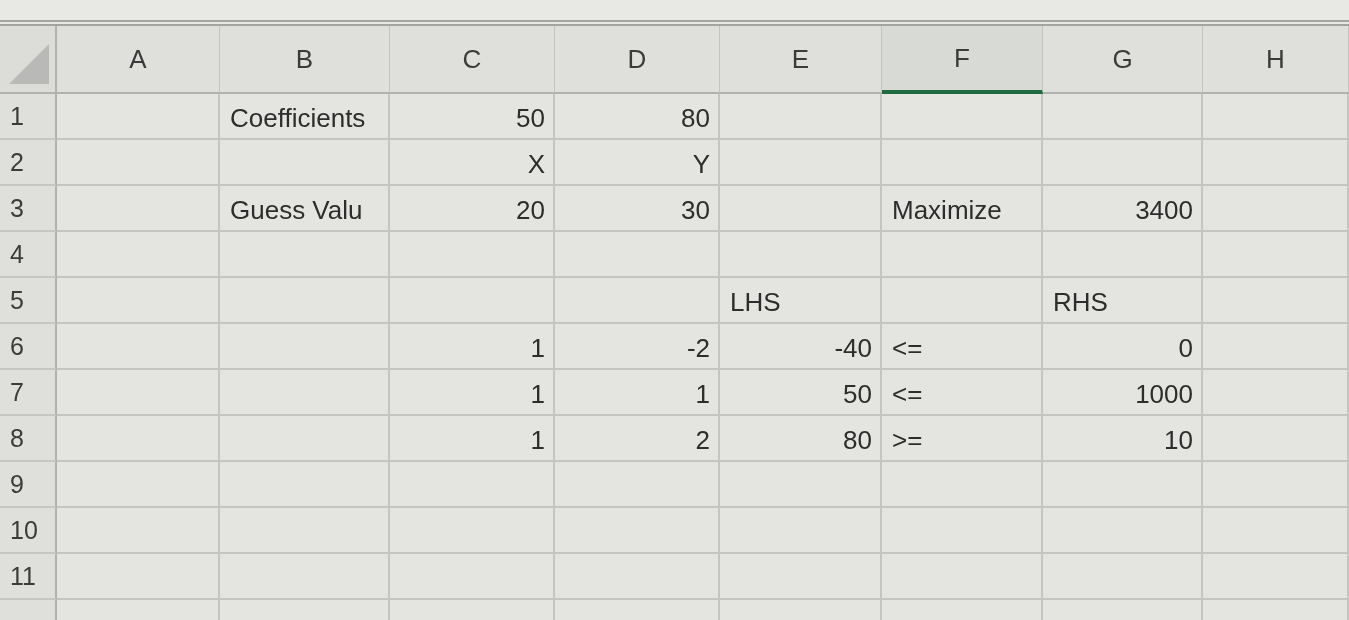 This screenshot has width=1349, height=620. What do you see at coordinates (1123, 60) in the screenshot?
I see `column-header: G` at bounding box center [1123, 60].